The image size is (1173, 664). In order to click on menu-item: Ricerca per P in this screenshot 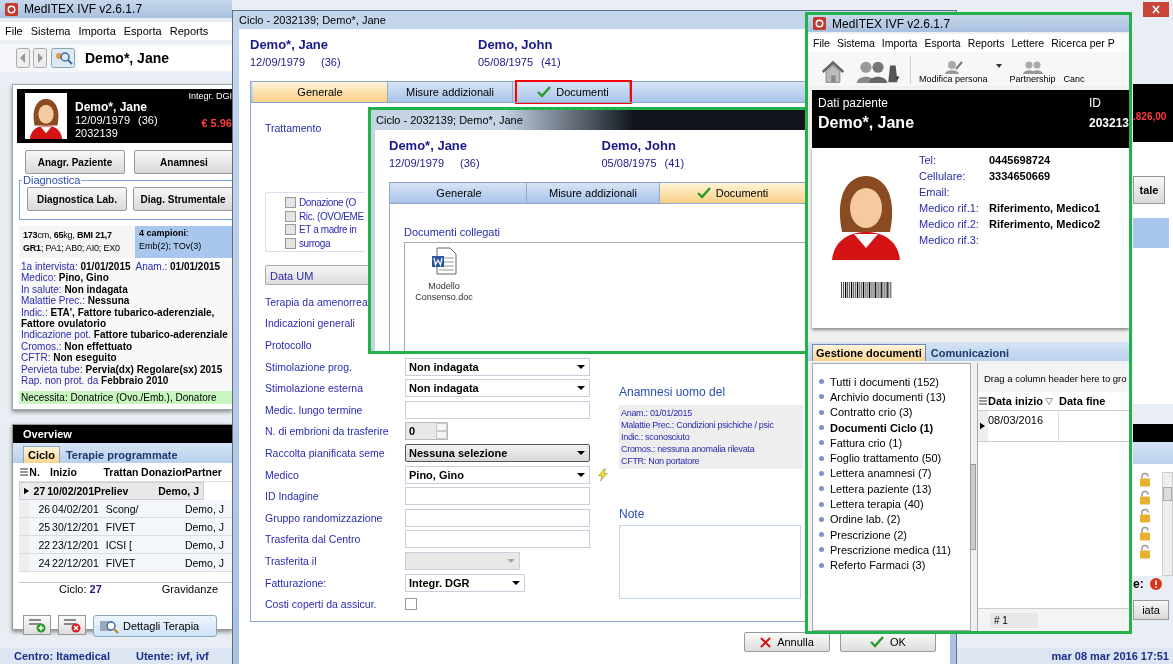, I will do `click(1083, 43)`.